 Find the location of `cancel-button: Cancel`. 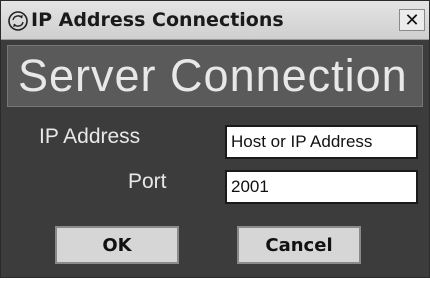

cancel-button: Cancel is located at coordinates (299, 245).